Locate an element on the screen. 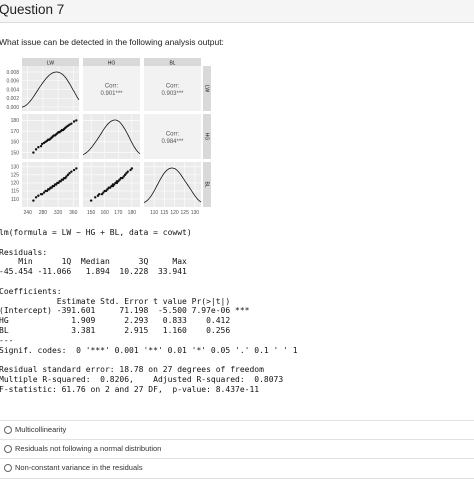  y-tick-label: 110 is located at coordinates (15, 200).